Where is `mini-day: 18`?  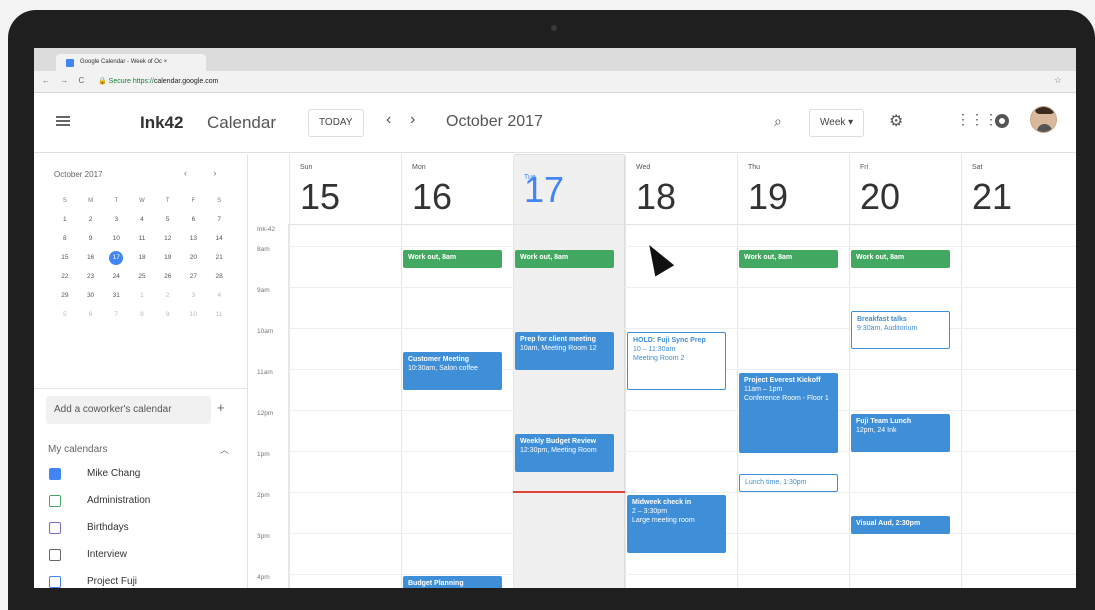 mini-day: 18 is located at coordinates (142, 258).